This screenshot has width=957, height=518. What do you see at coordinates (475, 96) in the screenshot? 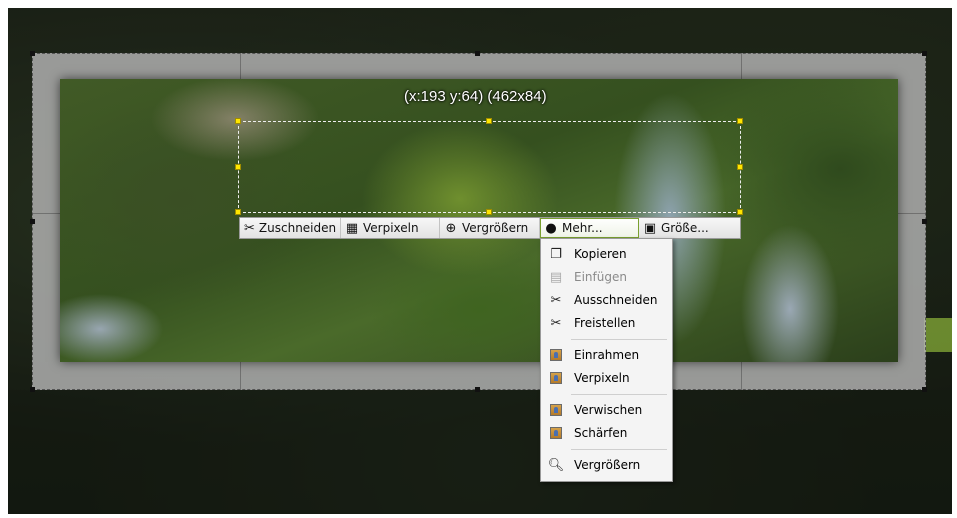
I see `selection-coordinates: (x:193 y:64) (462x84)` at bounding box center [475, 96].